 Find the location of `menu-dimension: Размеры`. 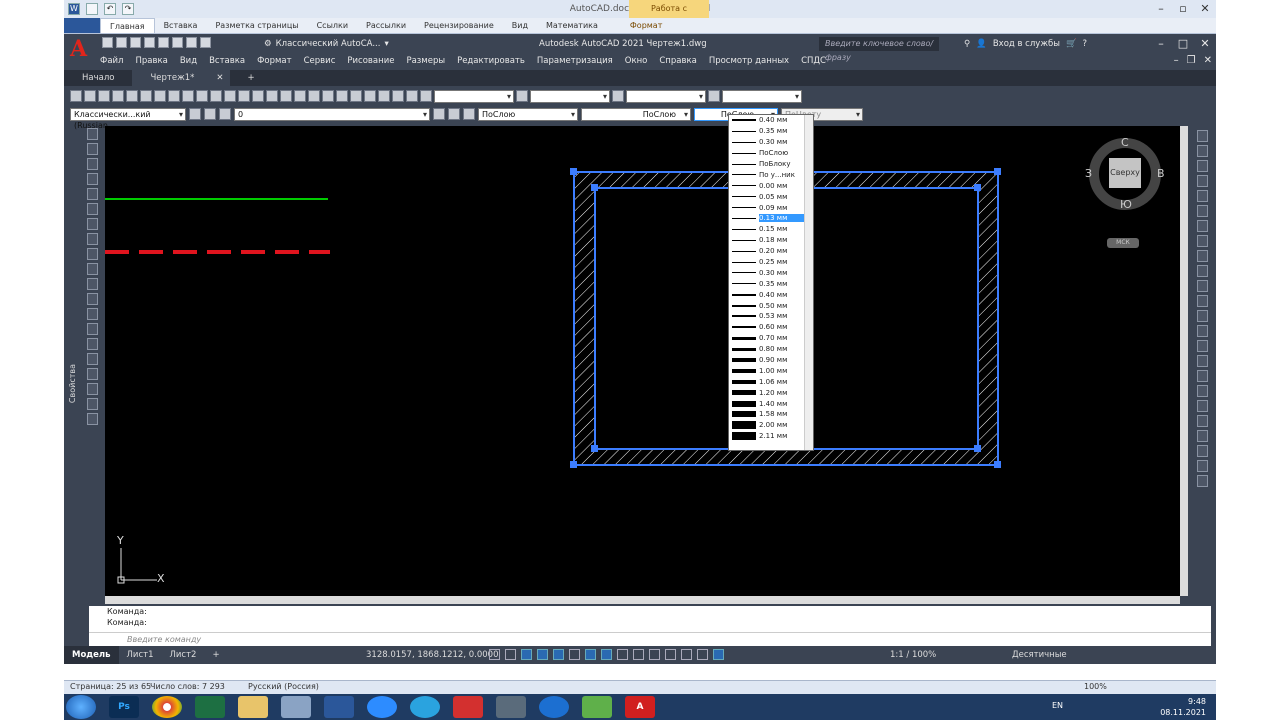

menu-dimension: Размеры is located at coordinates (425, 61).